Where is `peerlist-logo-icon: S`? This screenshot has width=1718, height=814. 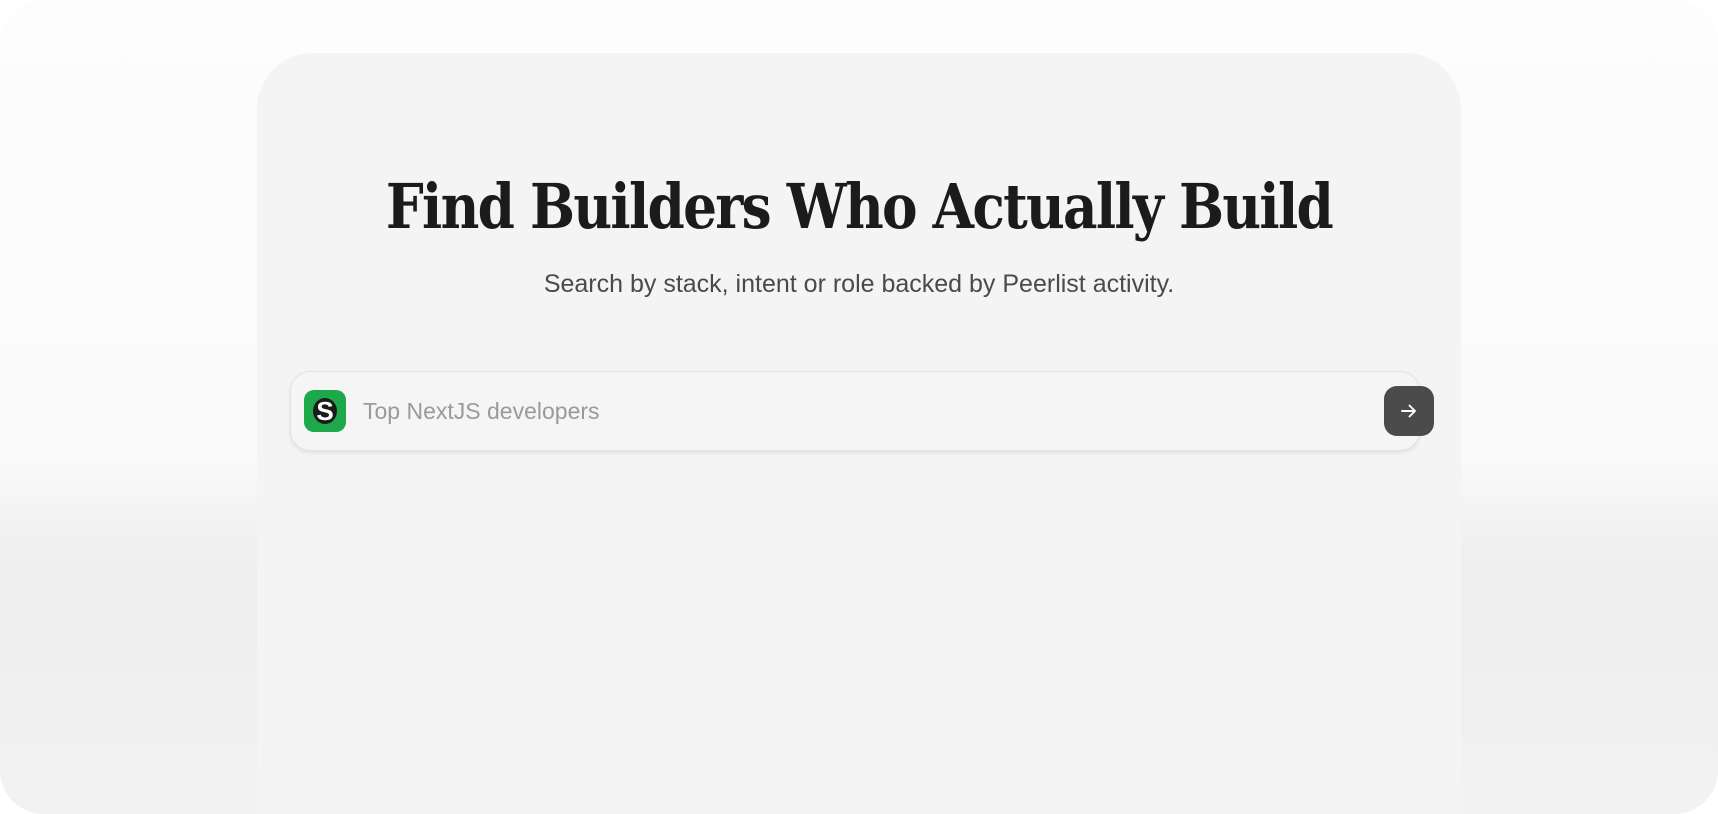
peerlist-logo-icon: S is located at coordinates (325, 411).